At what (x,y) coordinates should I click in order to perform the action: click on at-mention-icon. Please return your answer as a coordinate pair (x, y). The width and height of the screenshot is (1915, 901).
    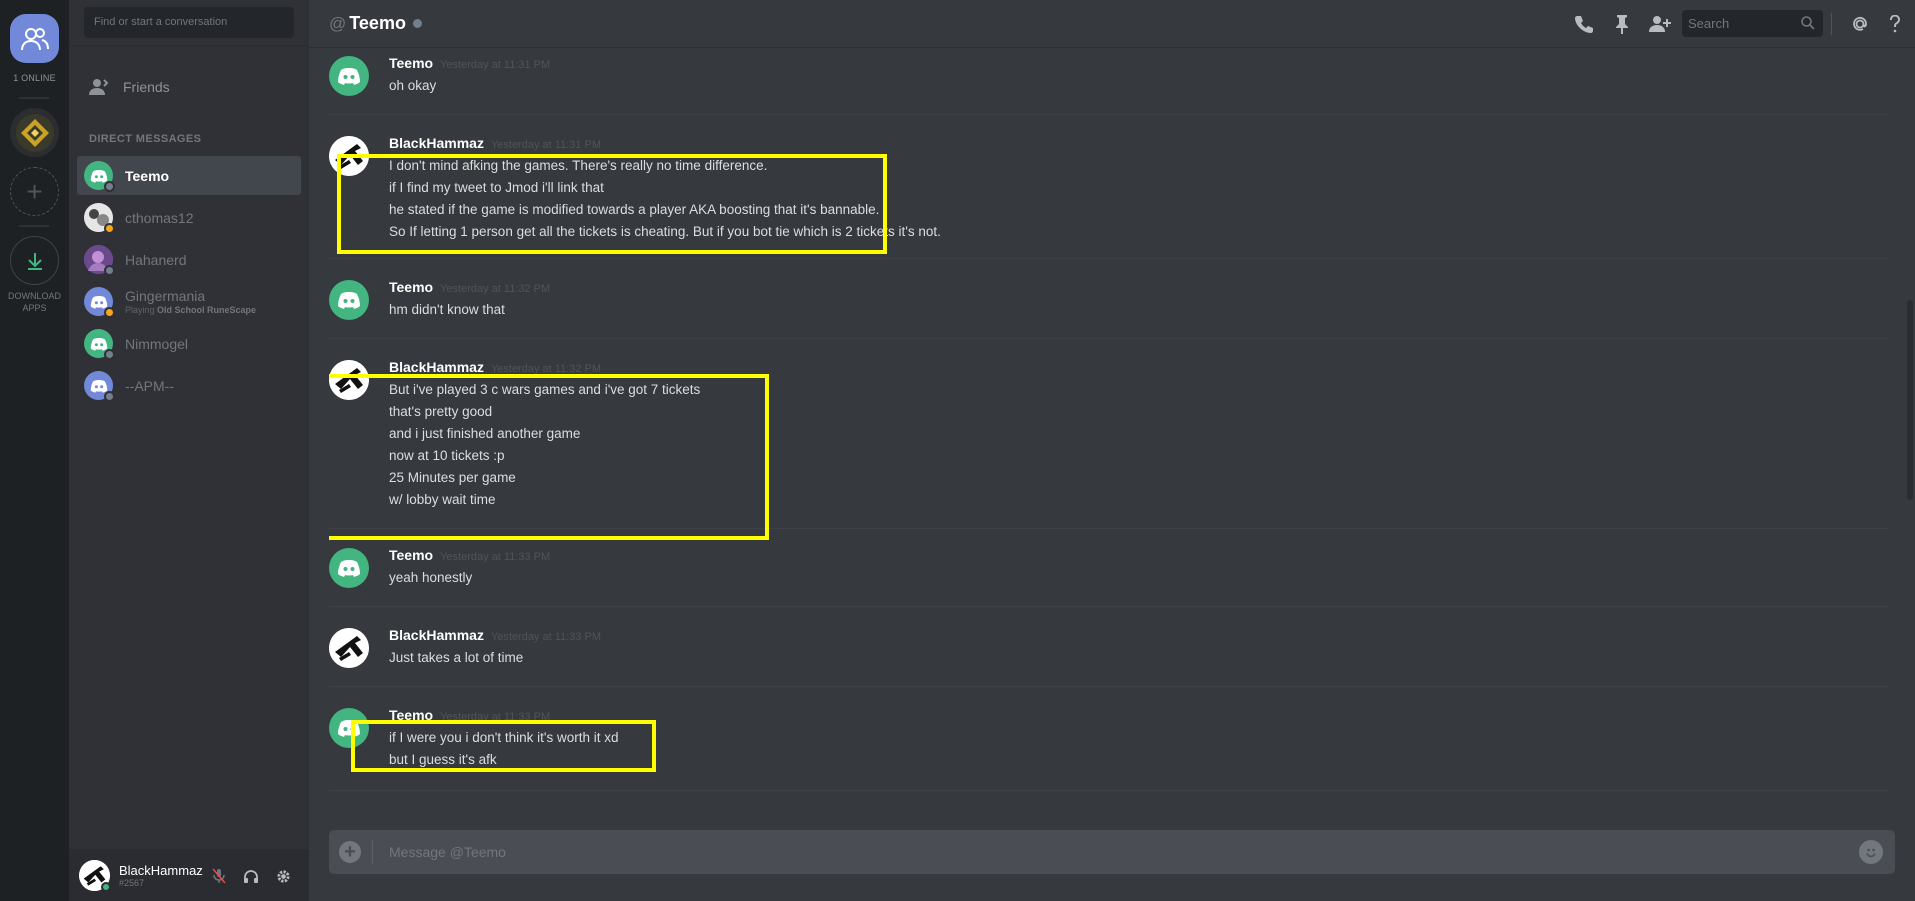
    Looking at the image, I should click on (1860, 23).